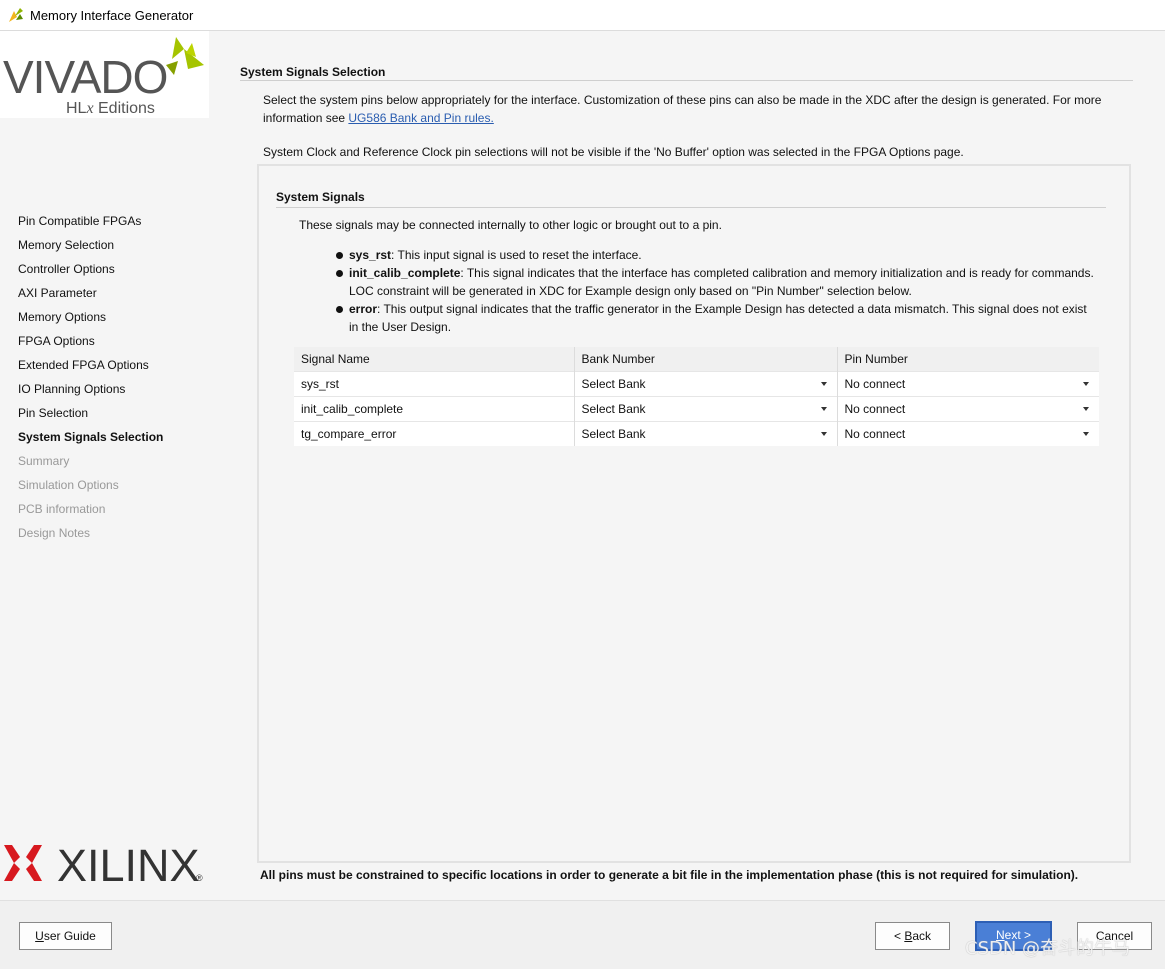 Image resolution: width=1165 pixels, height=969 pixels. What do you see at coordinates (912, 936) in the screenshot?
I see `back-button: < Back` at bounding box center [912, 936].